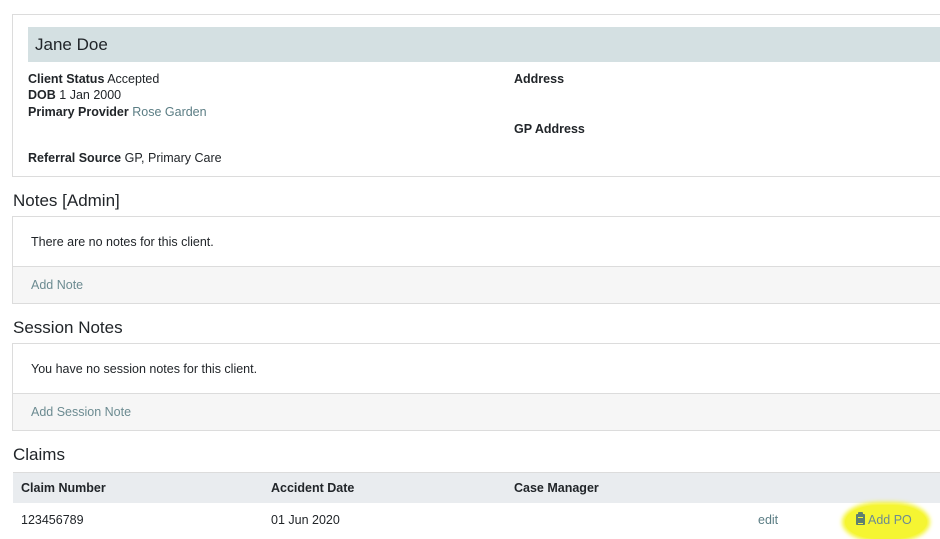  I want to click on referral-source-value: GP, Primary Care, so click(173, 158).